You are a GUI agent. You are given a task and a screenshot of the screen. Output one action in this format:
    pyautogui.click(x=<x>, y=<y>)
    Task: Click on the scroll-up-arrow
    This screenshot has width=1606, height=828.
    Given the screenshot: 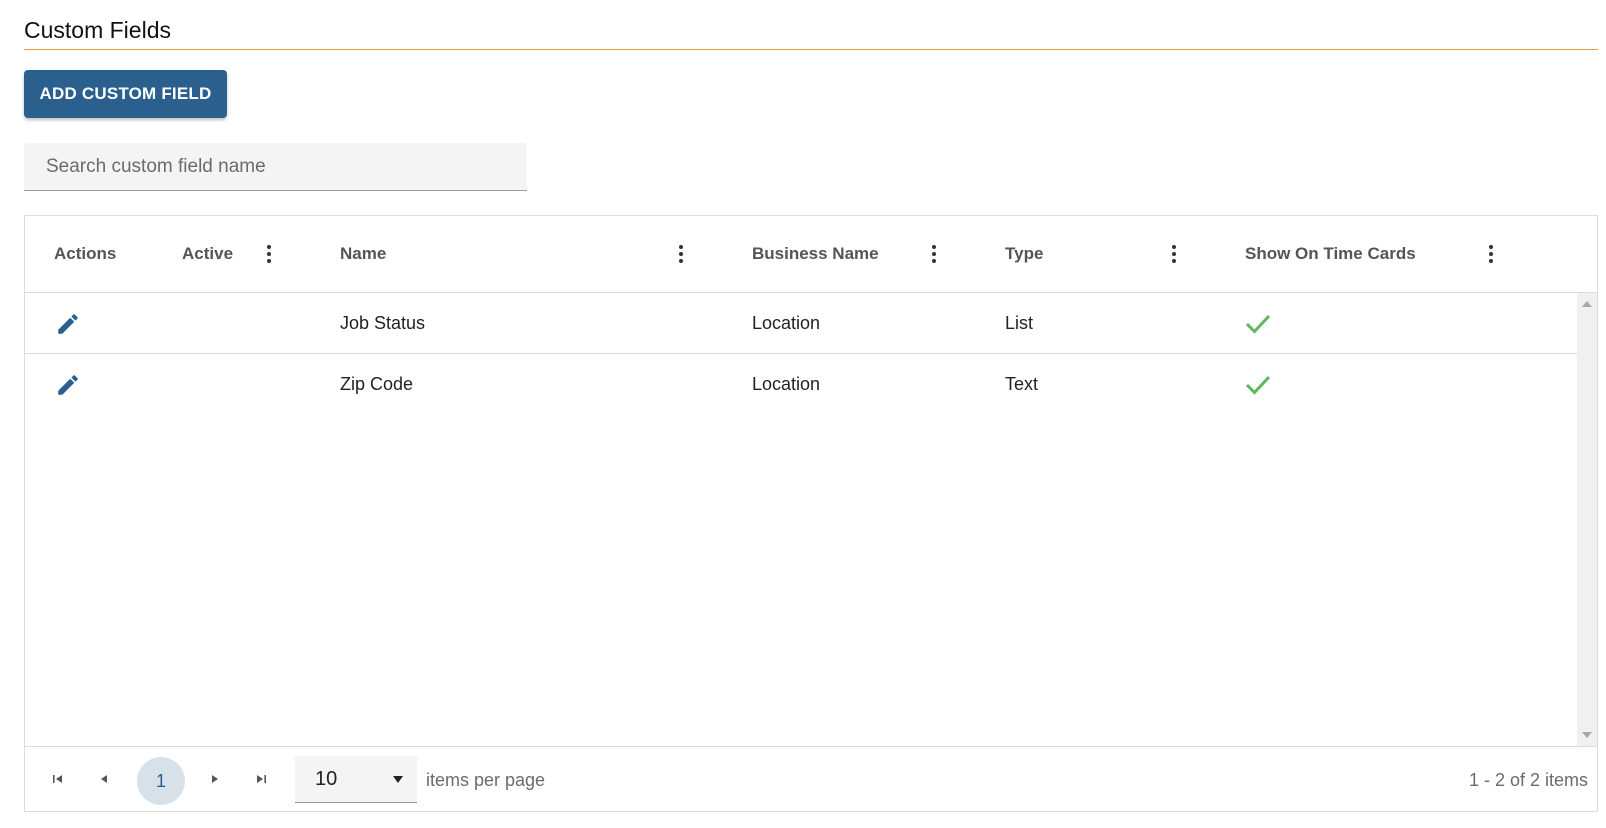 What is the action you would take?
    pyautogui.click(x=1587, y=304)
    